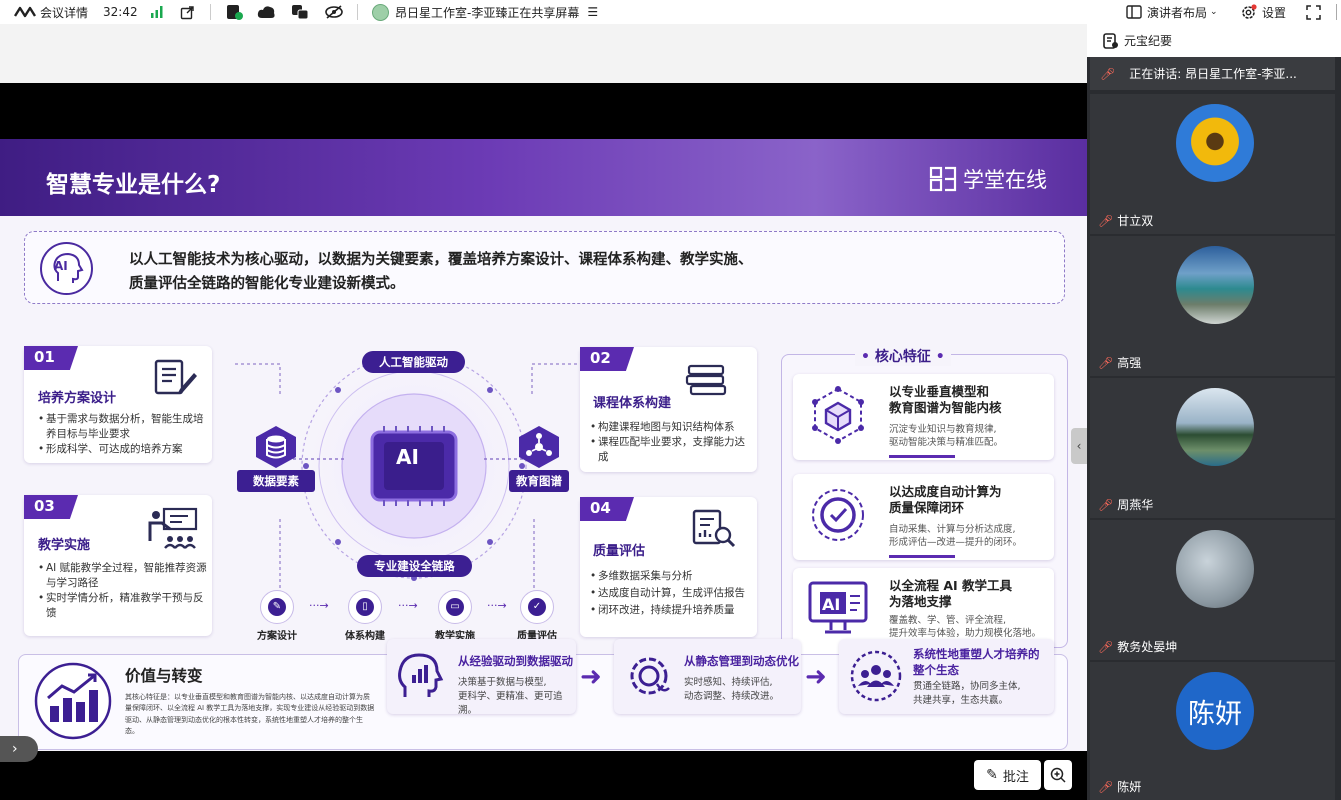  Describe the element at coordinates (421, 675) in the screenshot. I see `head-chart-icon` at that location.